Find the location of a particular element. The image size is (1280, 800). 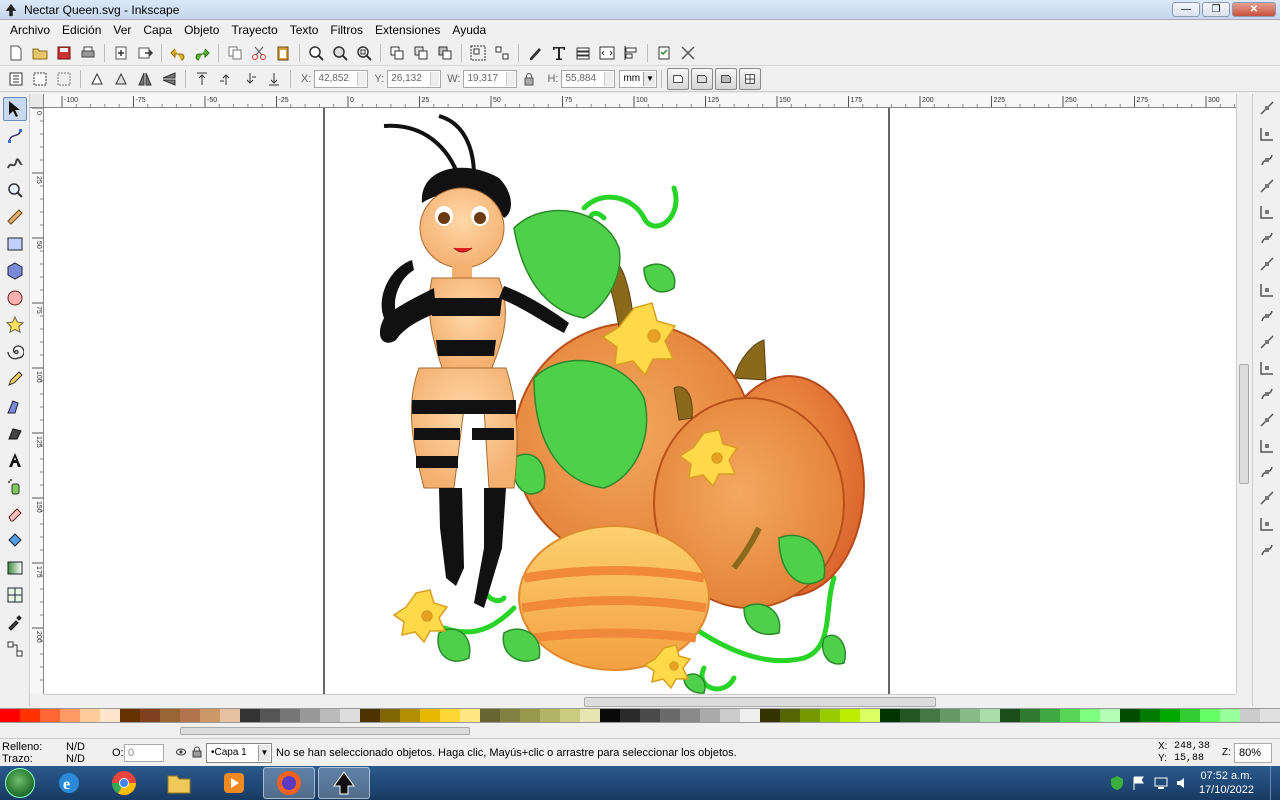

tool-paint-bucket is located at coordinates (15, 541).